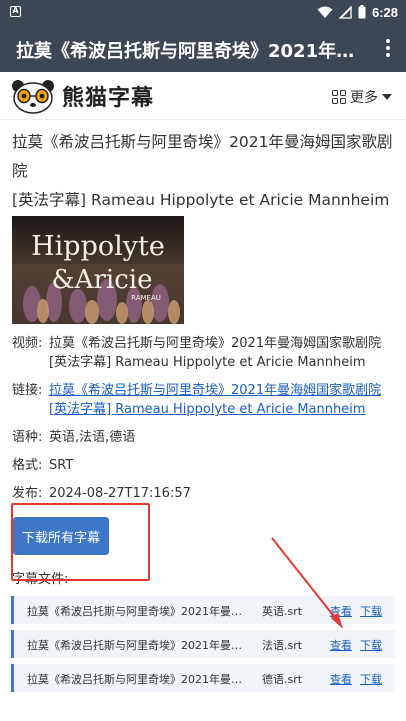  I want to click on status-time: 6:28, so click(384, 12).